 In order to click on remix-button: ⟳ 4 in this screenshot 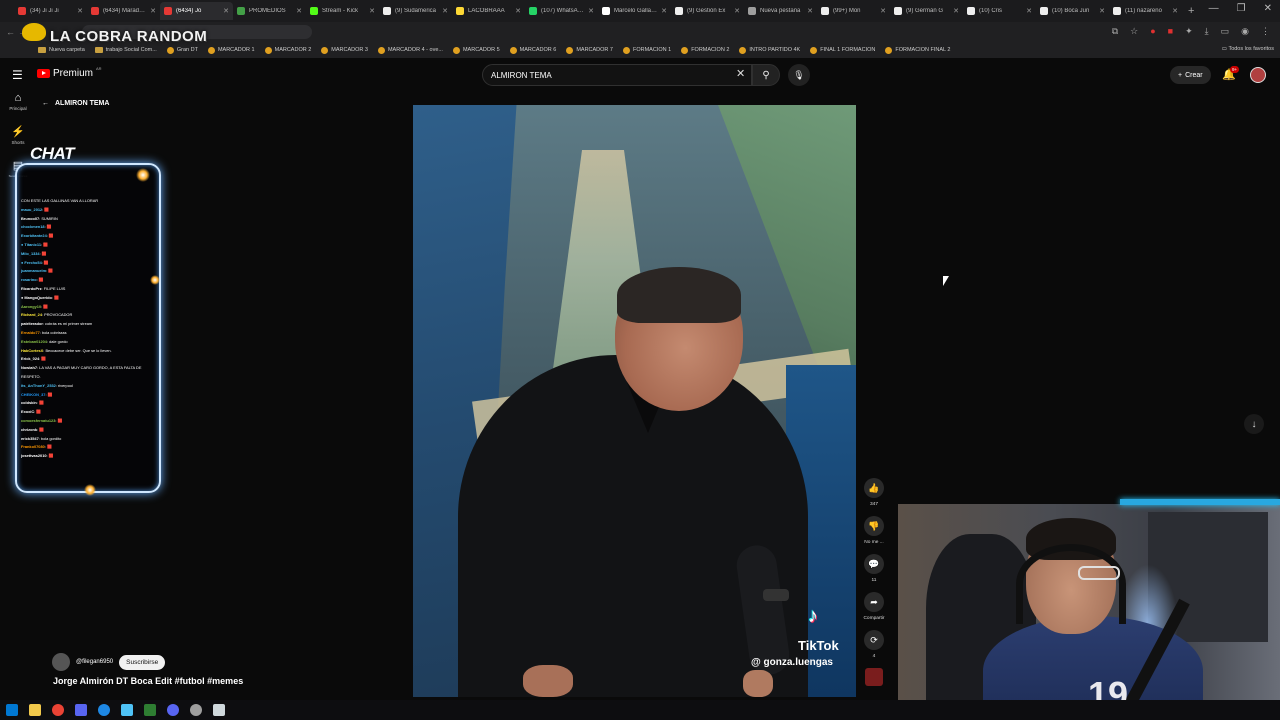, I will do `click(874, 644)`.